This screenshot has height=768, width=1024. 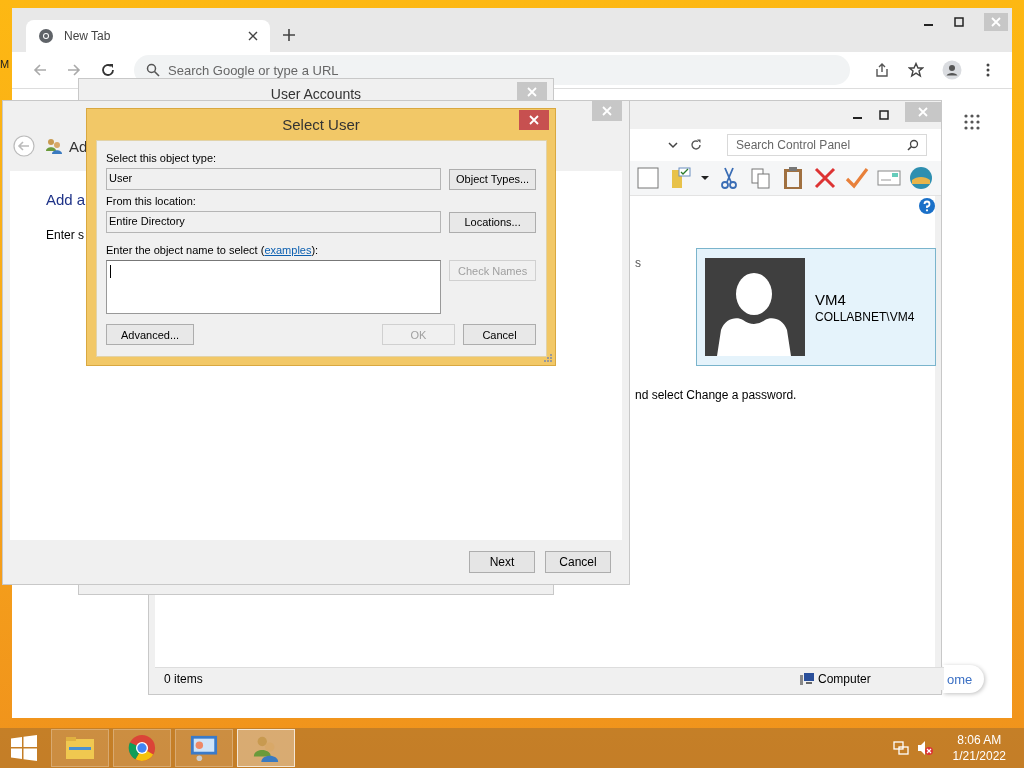 I want to click on wizard-prompt: Enter s, so click(x=65, y=235).